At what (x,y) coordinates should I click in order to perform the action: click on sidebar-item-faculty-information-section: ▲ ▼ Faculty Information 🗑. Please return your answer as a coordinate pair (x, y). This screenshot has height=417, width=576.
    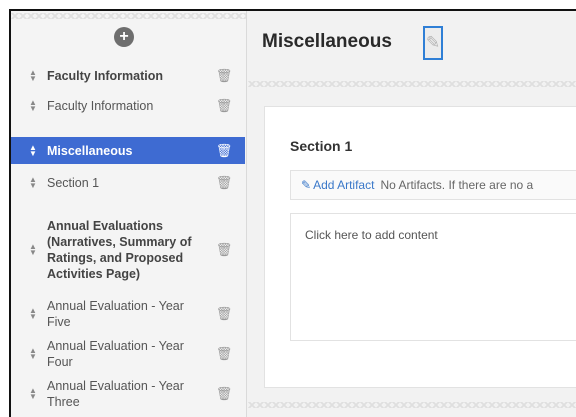
    Looking at the image, I should click on (128, 76).